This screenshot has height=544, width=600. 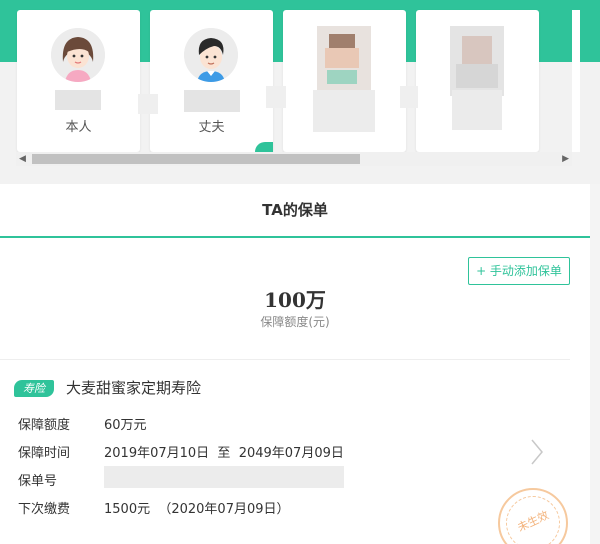 I want to click on scroll-left-icon: ◀, so click(x=22, y=159).